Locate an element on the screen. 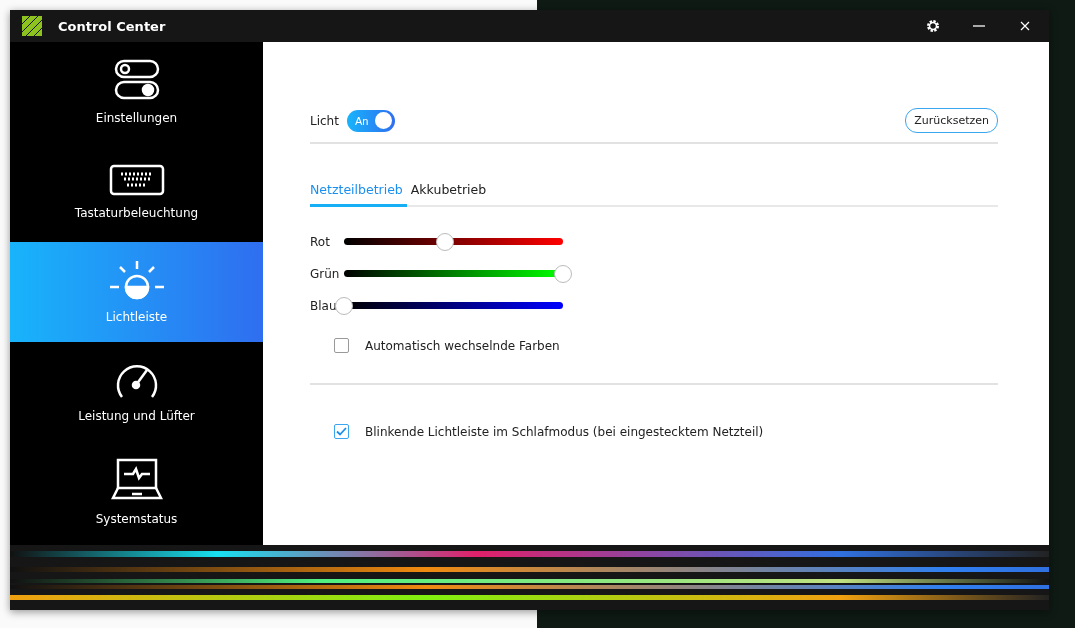 This screenshot has width=1075, height=628. minimize-icon is located at coordinates (979, 26).